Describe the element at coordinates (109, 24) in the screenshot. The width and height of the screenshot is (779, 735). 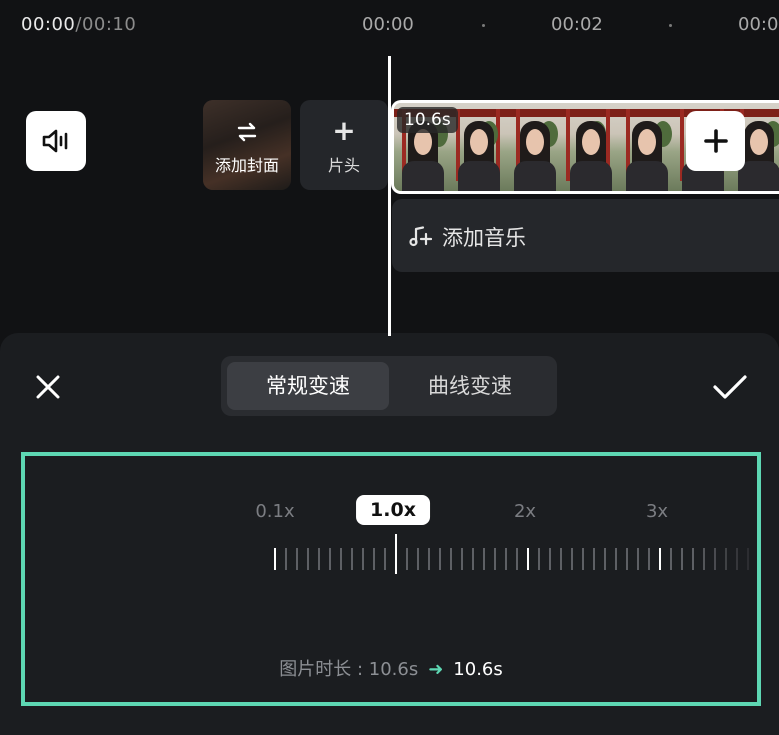
I see `total-time: 00:10` at that location.